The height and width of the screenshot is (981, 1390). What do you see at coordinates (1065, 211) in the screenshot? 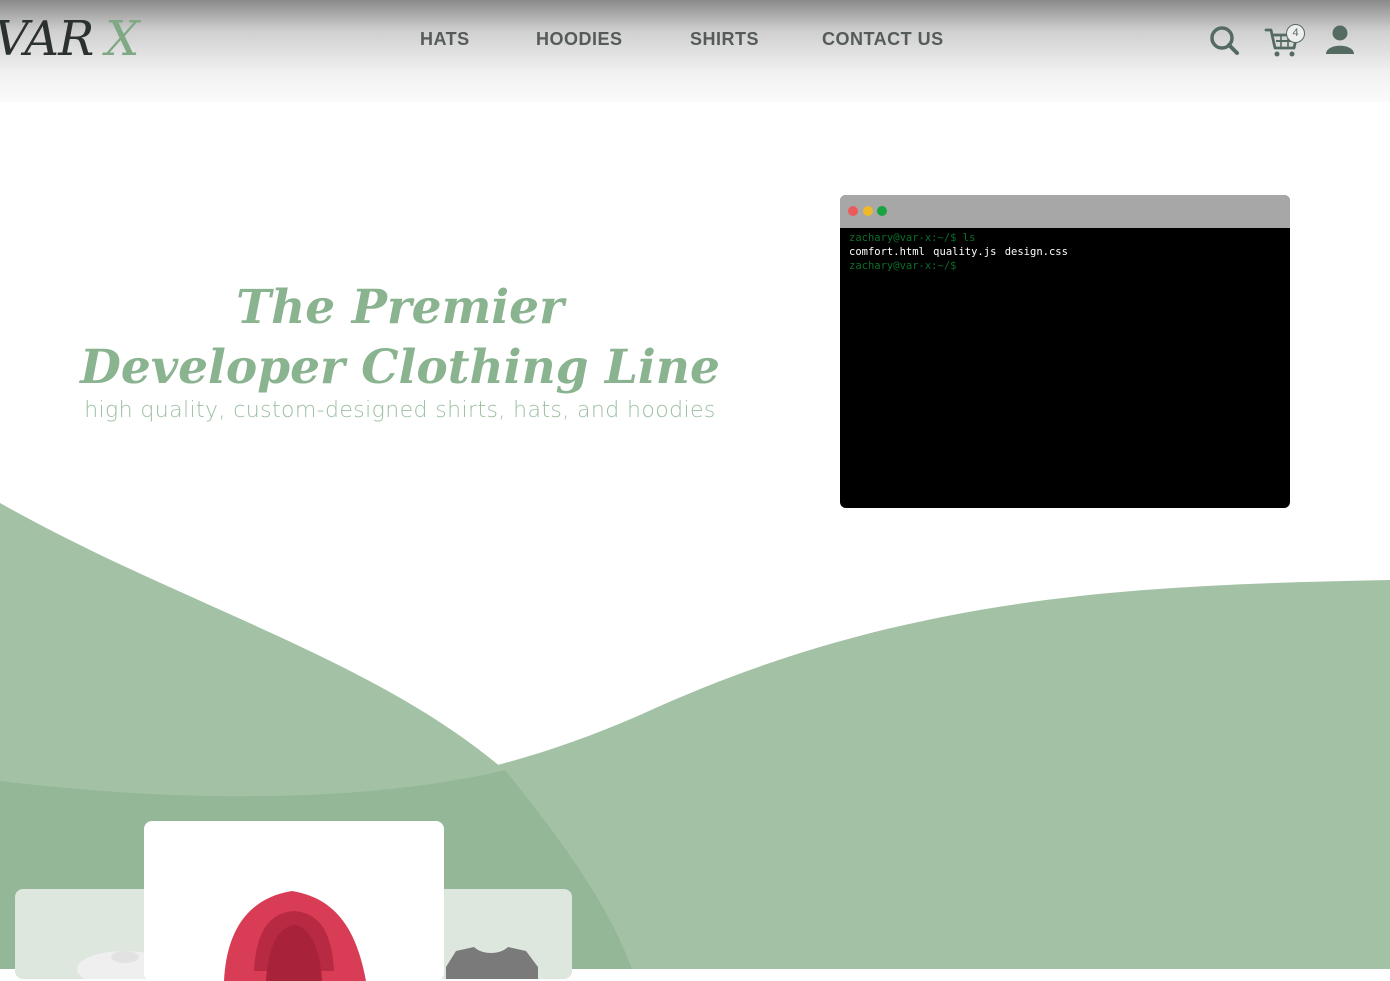
I see `terminal-title-bar` at bounding box center [1065, 211].